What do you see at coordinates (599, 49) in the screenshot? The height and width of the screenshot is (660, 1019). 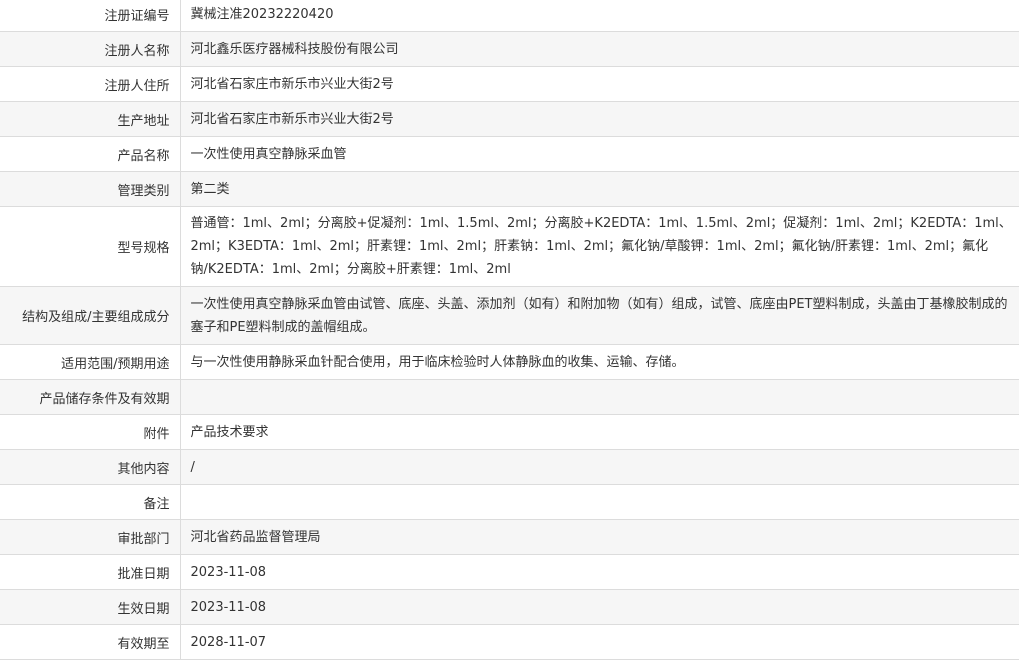 I see `field-value: 河北鑫乐医疗器械科技股份有限公司` at bounding box center [599, 49].